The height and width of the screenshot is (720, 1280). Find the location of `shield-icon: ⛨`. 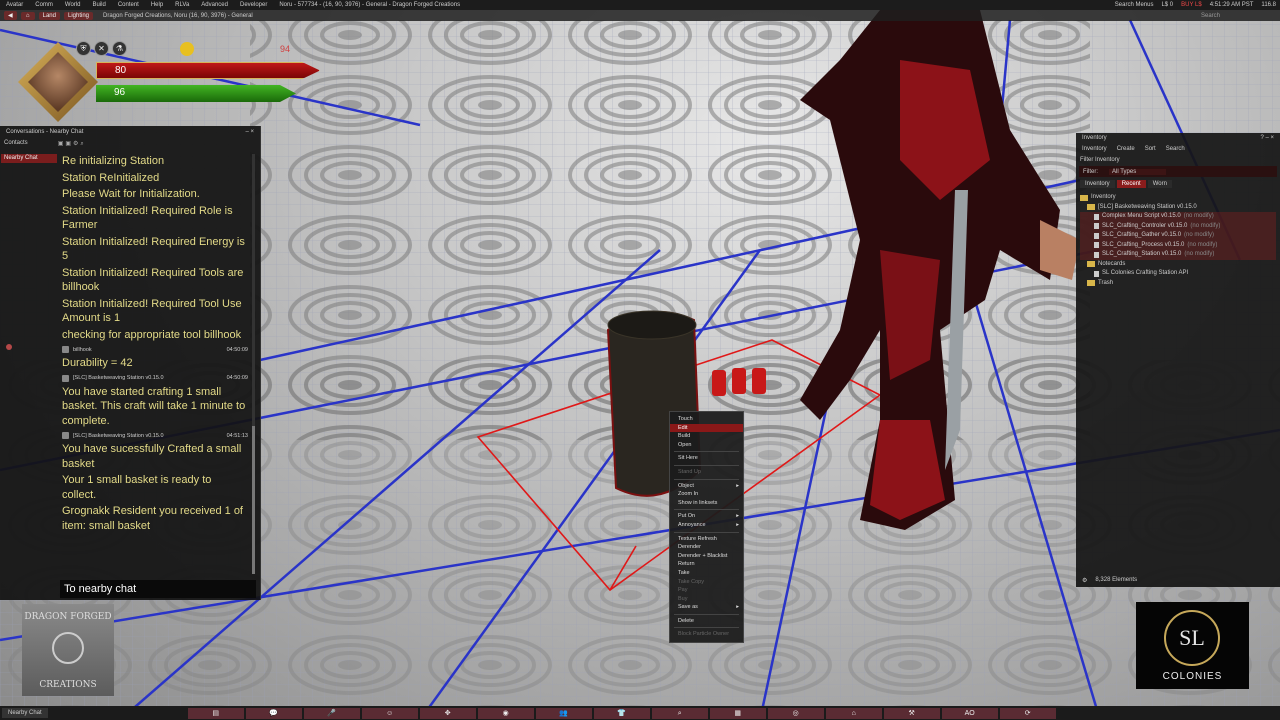

shield-icon: ⛨ is located at coordinates (83, 48).